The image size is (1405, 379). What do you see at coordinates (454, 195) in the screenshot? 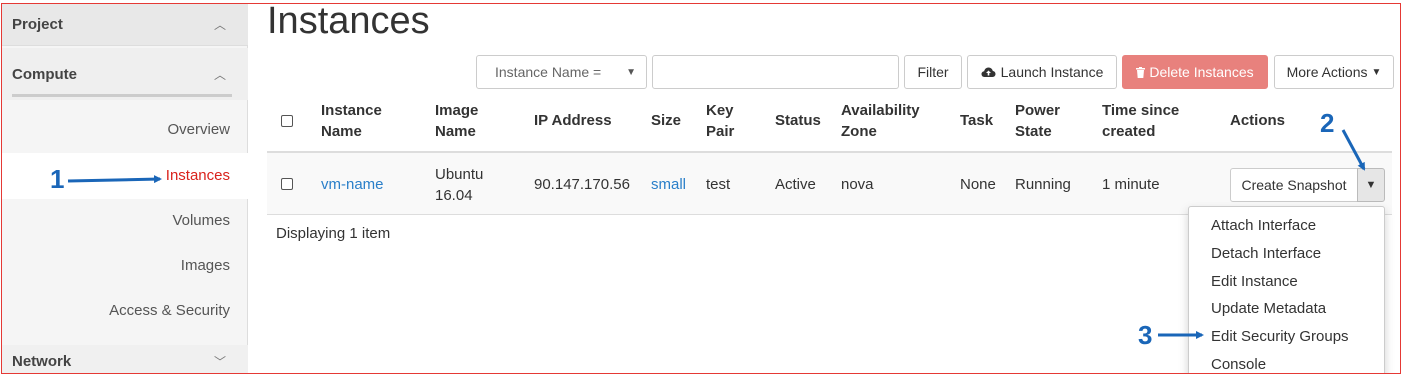
I see `cell-line: 16.04` at bounding box center [454, 195].